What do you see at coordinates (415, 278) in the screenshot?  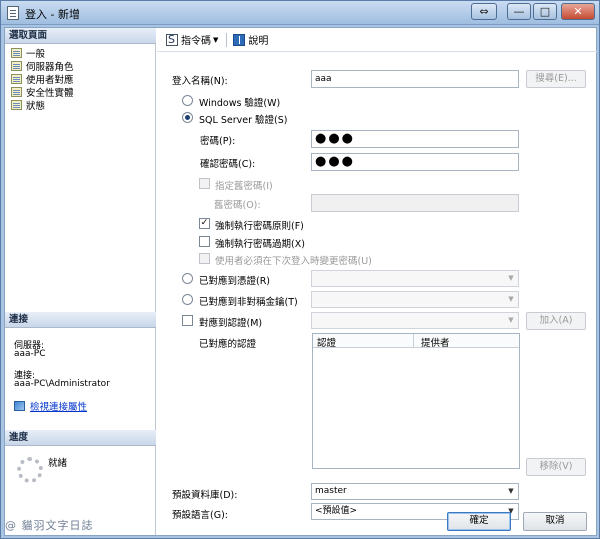 I see `certificate-select: ▼` at bounding box center [415, 278].